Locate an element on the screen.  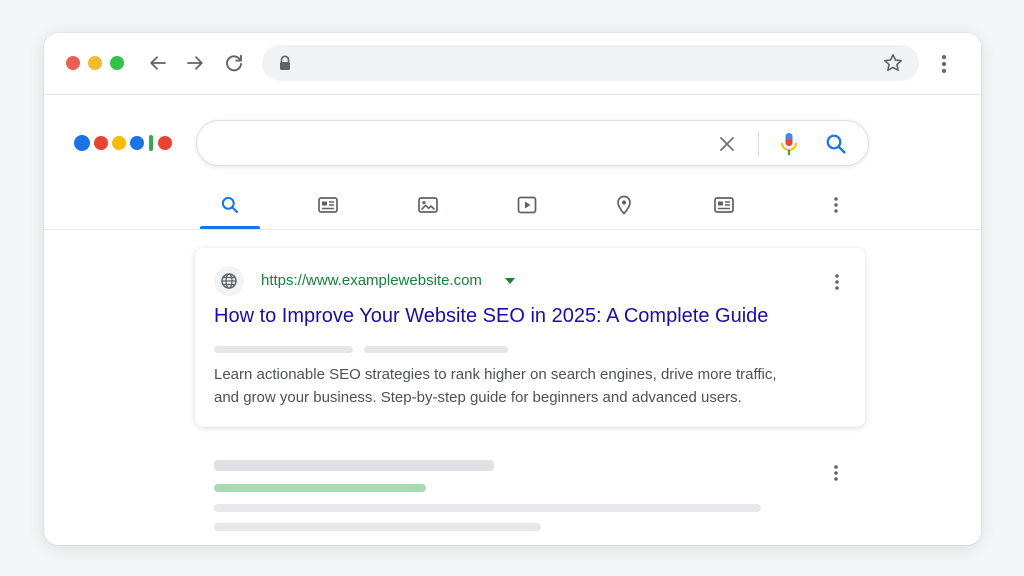
reload-button is located at coordinates (234, 63).